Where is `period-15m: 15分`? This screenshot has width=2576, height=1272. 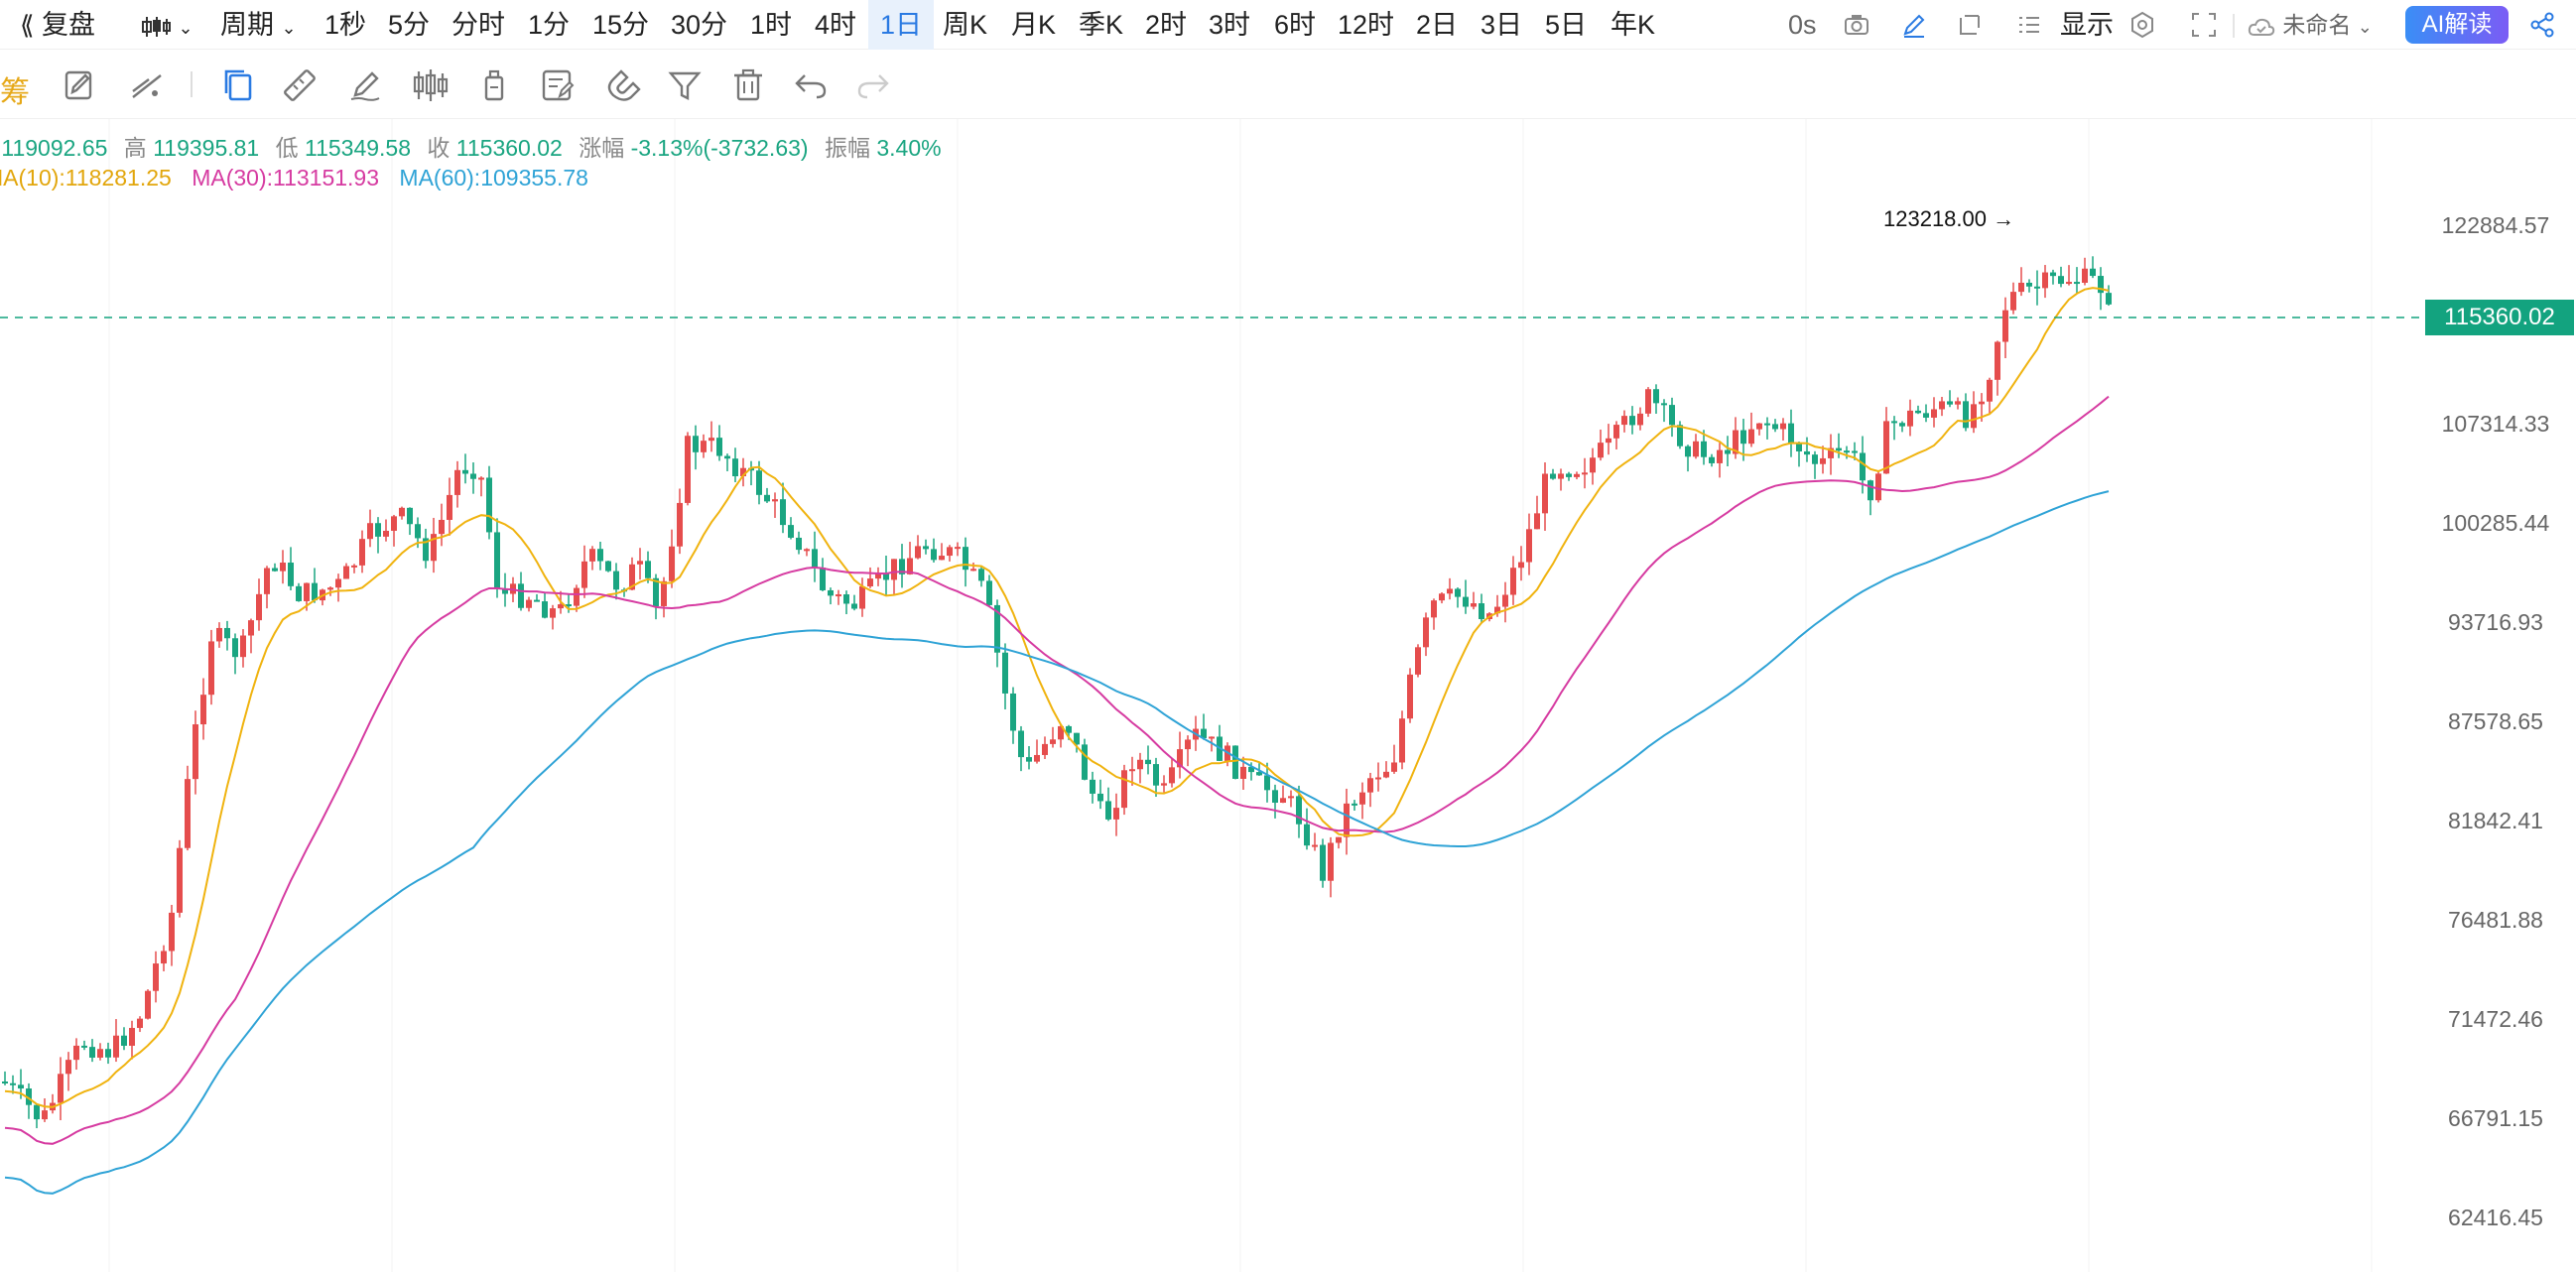
period-15m: 15分 is located at coordinates (621, 25).